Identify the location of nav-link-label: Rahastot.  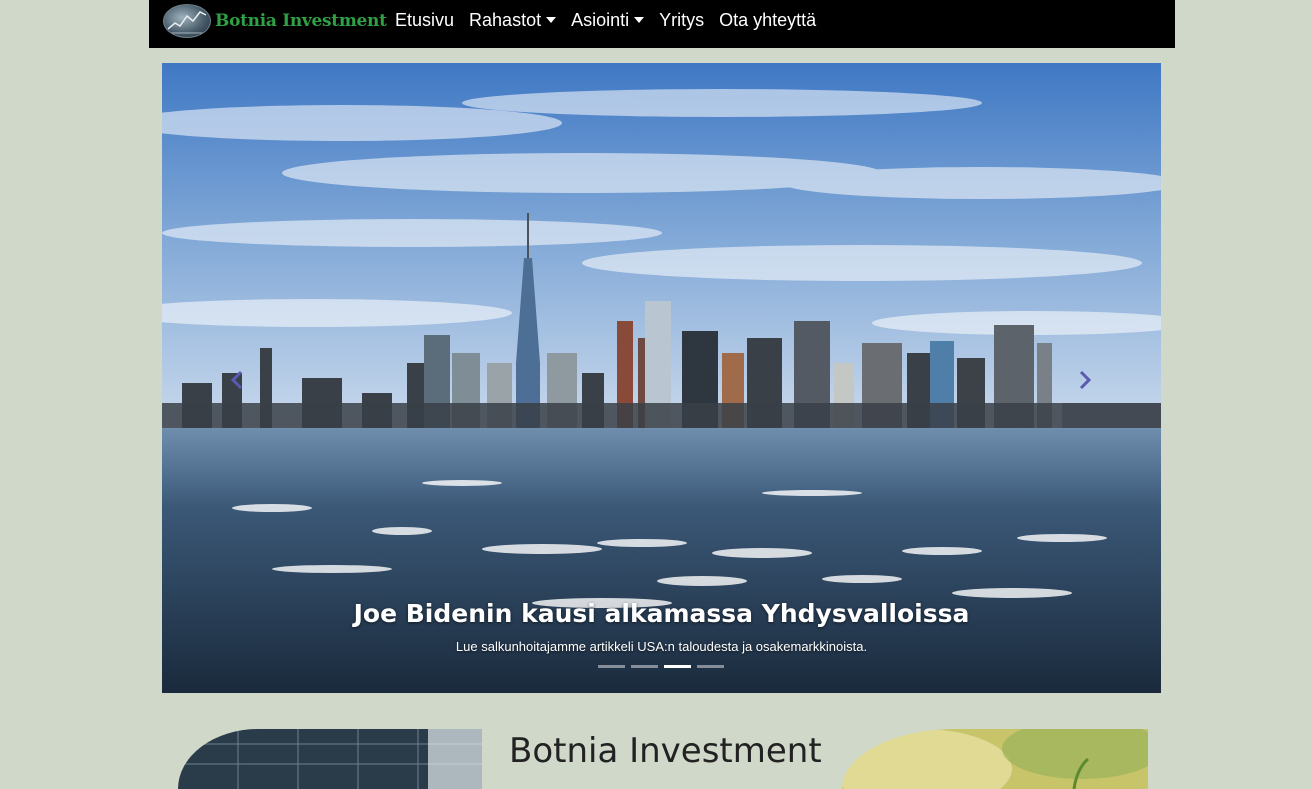
(505, 19).